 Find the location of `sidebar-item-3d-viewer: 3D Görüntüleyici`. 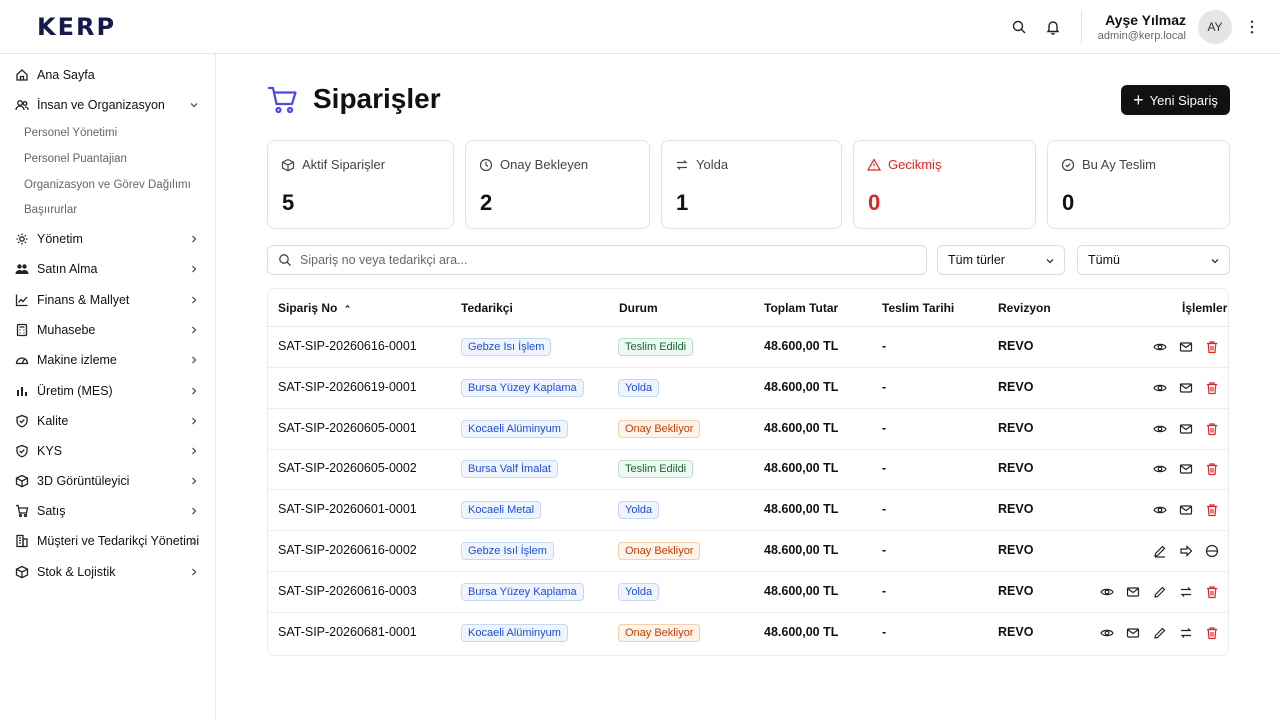

sidebar-item-3d-viewer: 3D Görüntüleyici is located at coordinates (108, 481).